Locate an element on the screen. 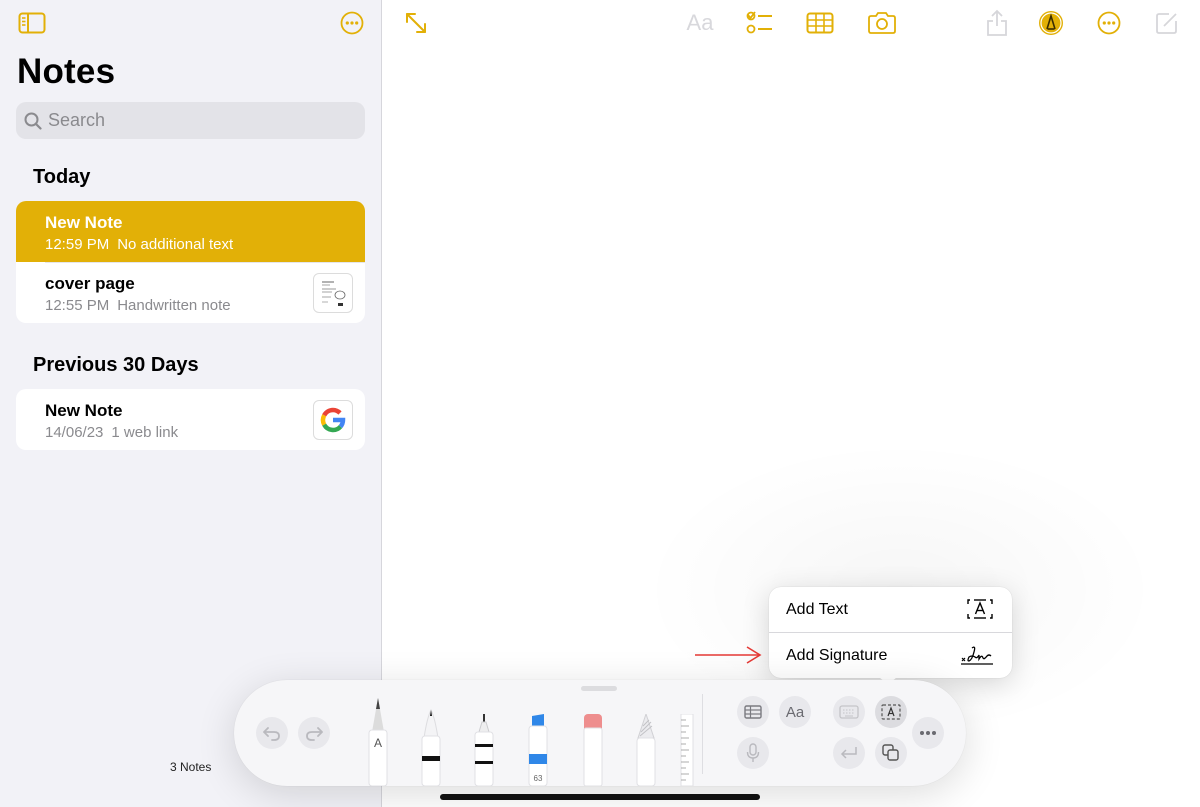 The image size is (1200, 807). table-icon is located at coordinates (820, 23).